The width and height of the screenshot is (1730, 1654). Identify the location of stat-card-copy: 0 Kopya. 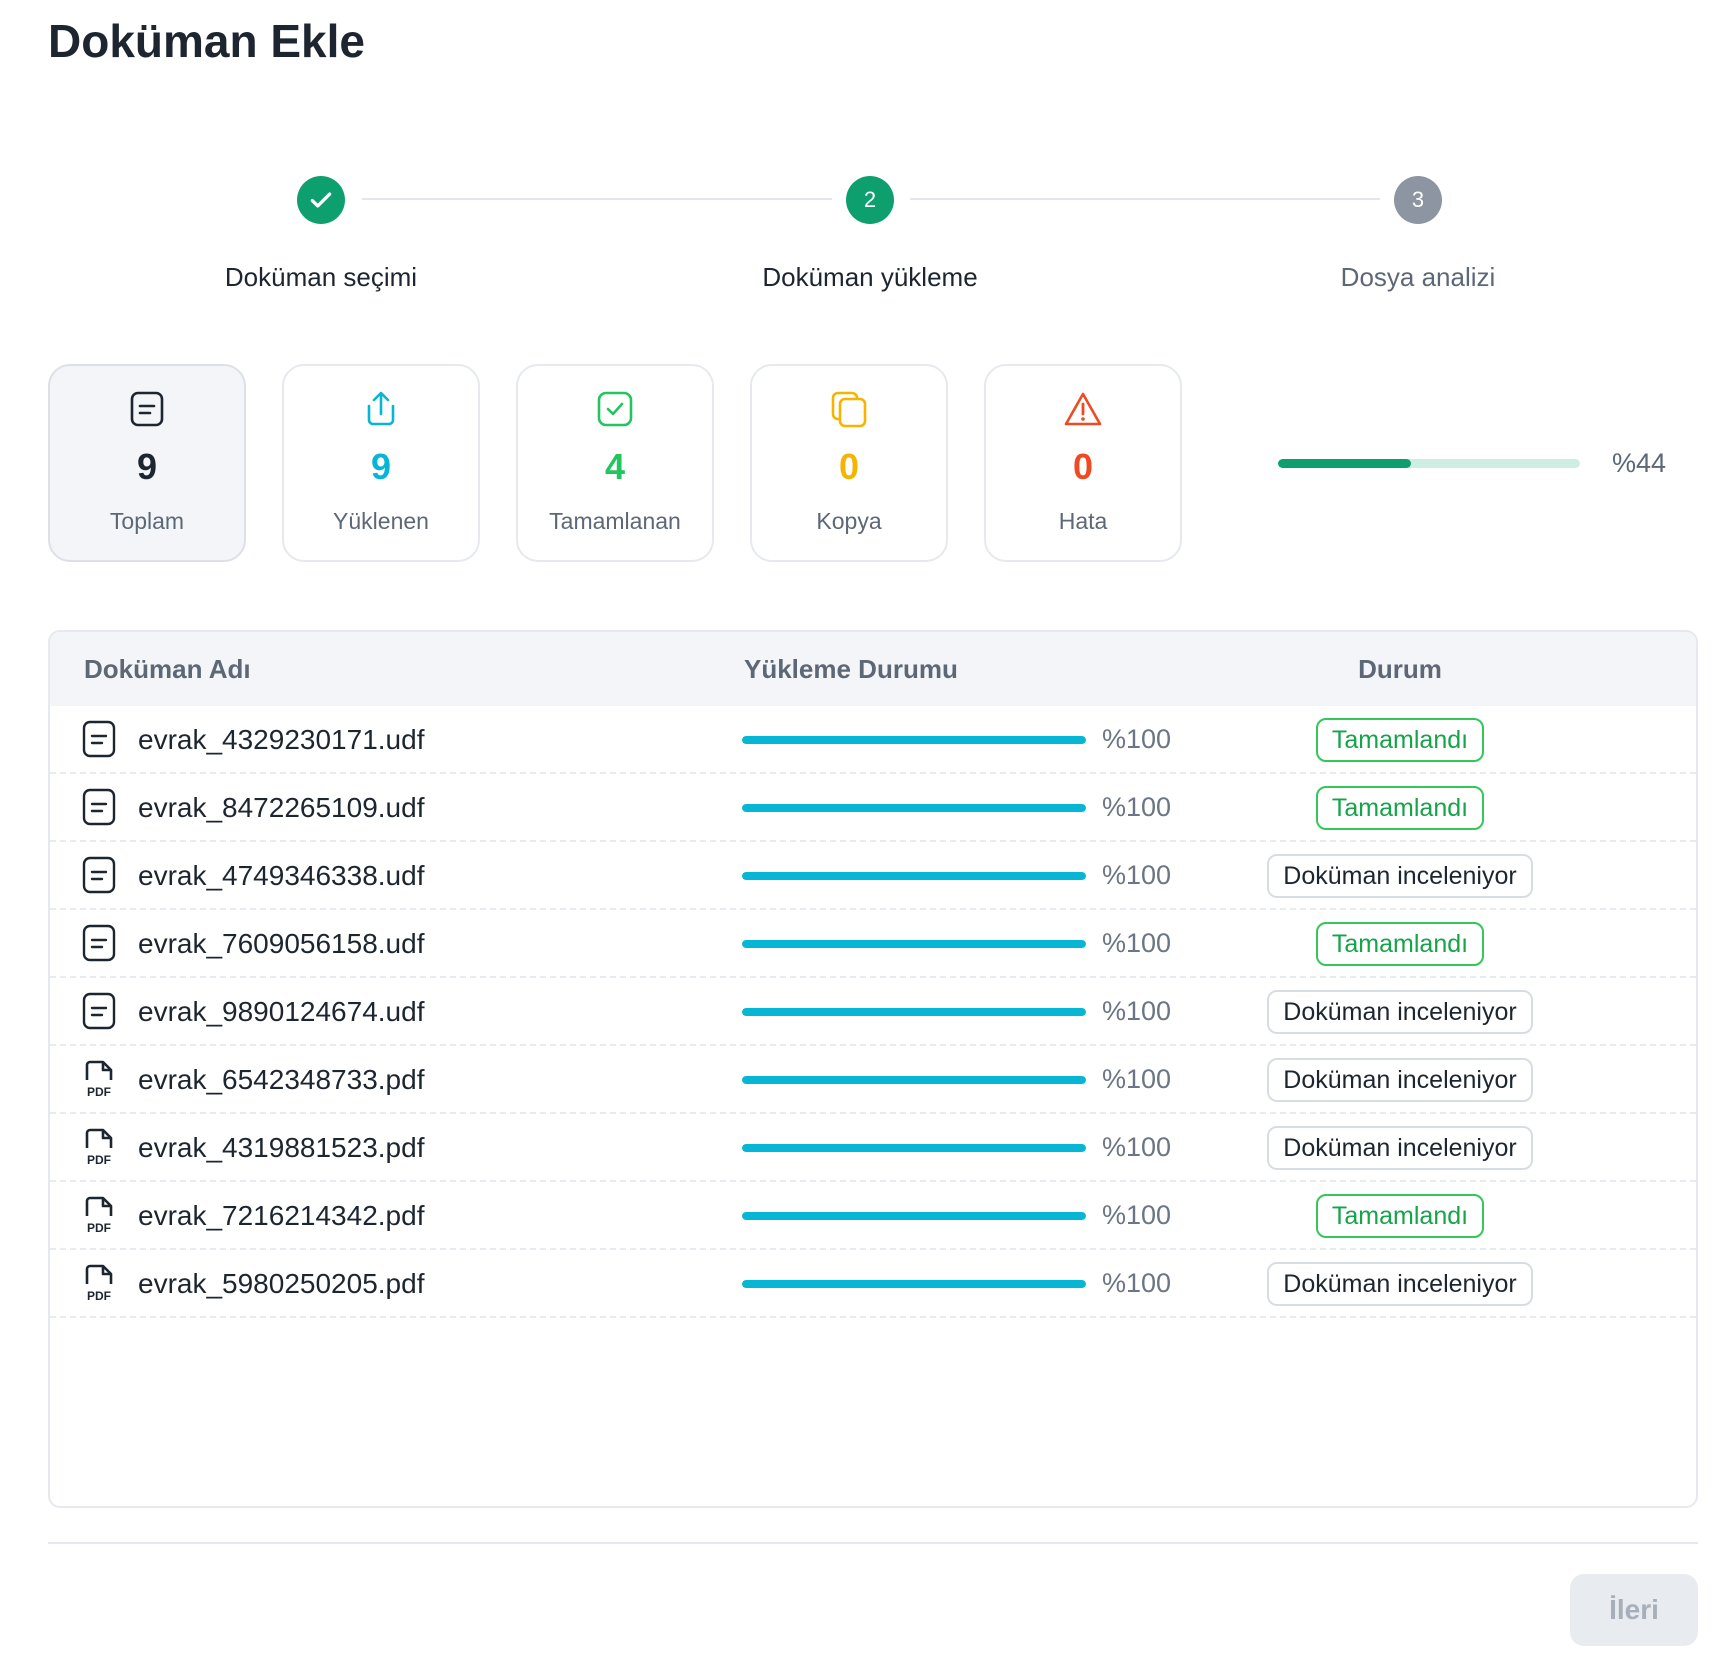
(849, 463).